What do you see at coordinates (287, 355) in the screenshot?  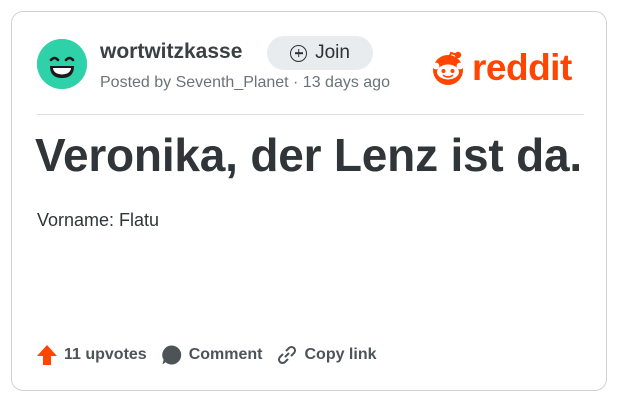 I see `link-icon` at bounding box center [287, 355].